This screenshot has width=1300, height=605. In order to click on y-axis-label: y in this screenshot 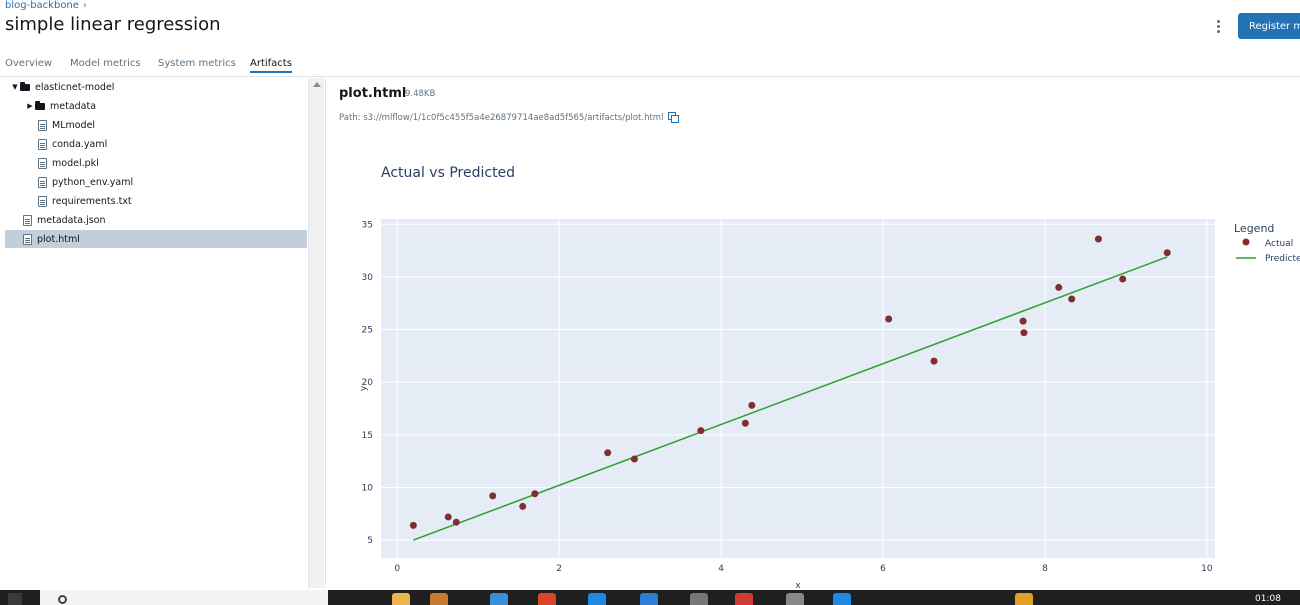, I will do `click(364, 388)`.